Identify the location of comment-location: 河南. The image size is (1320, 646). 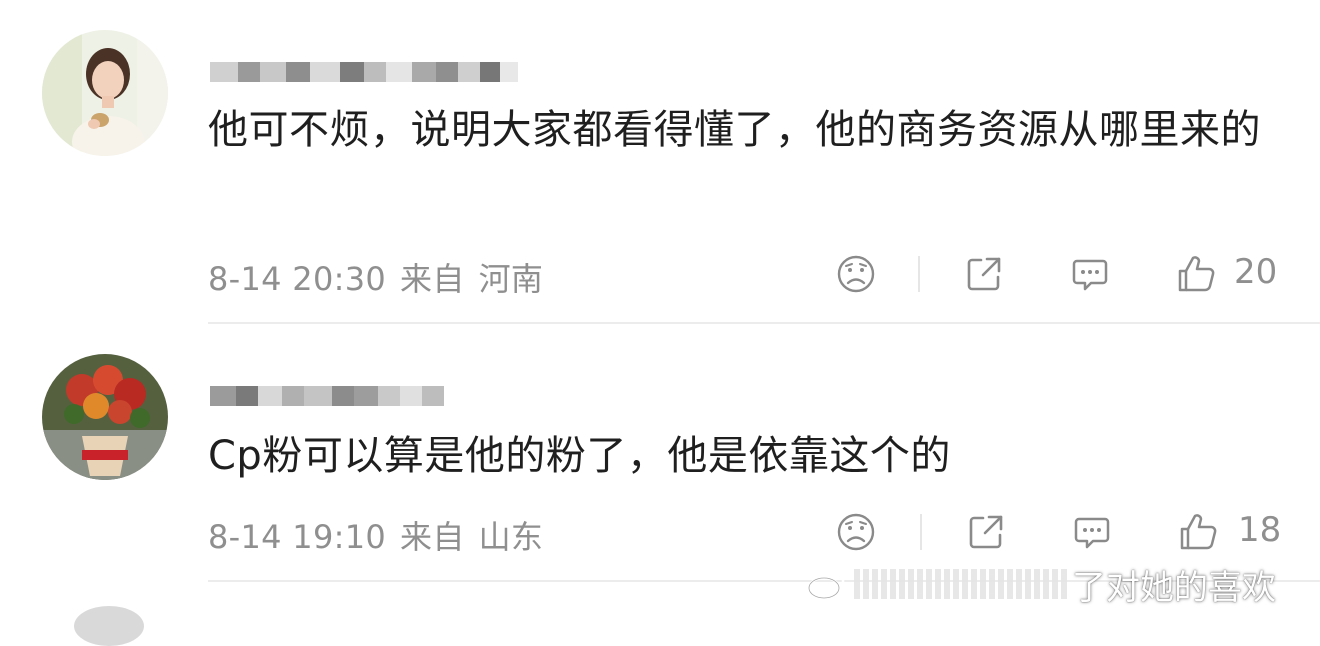
(511, 279).